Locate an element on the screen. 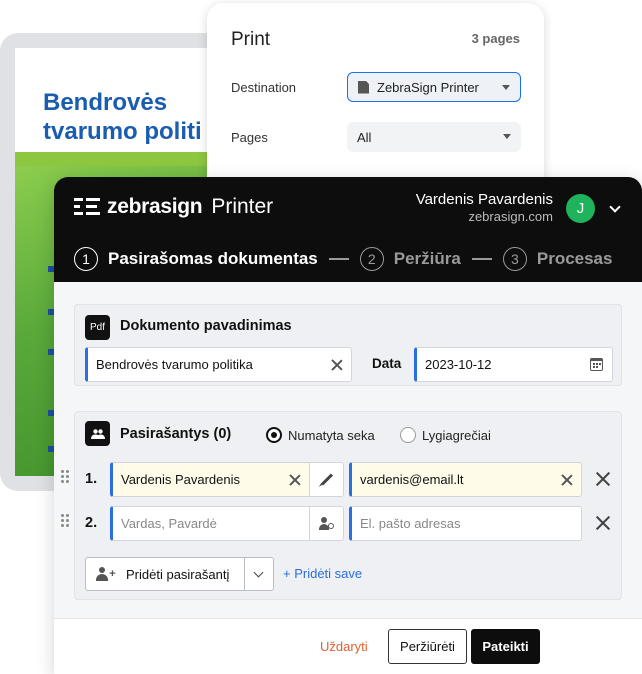  person-add-icon: + is located at coordinates (106, 574).